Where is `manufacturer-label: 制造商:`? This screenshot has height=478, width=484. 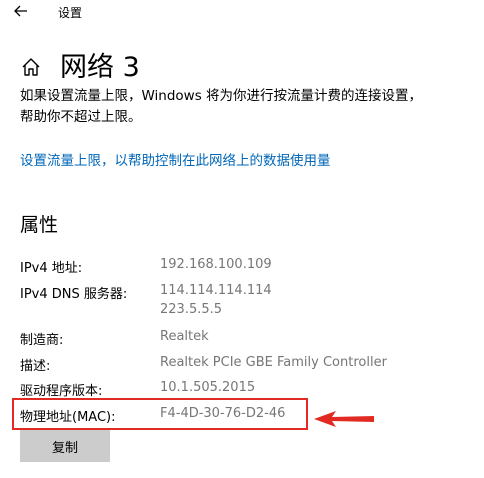
manufacturer-label: 制造商: is located at coordinates (42, 340).